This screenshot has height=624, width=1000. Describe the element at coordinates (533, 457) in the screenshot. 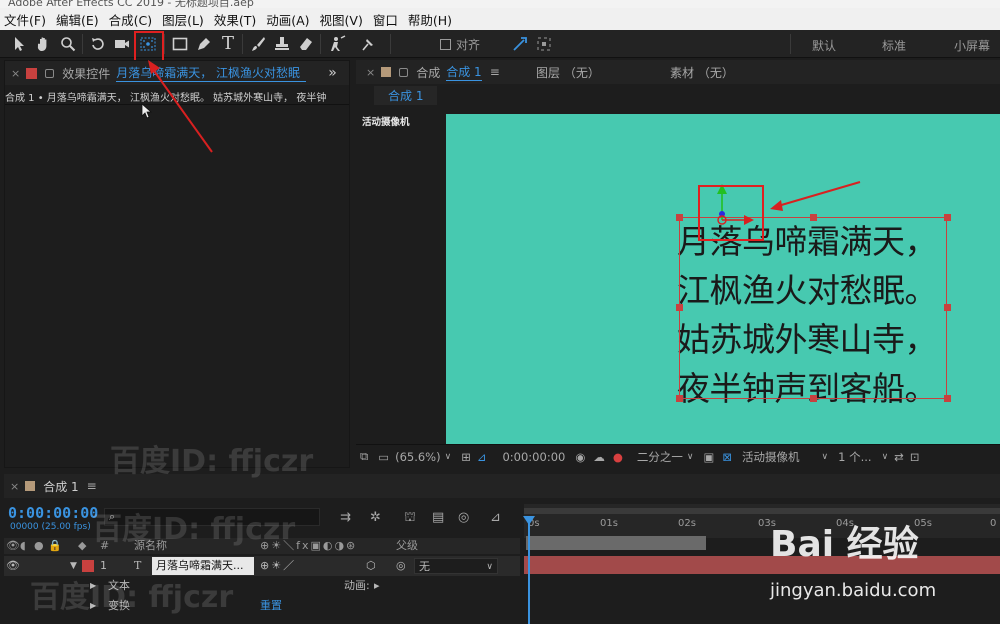

I see `current-time-display: 0:00:00:00` at that location.